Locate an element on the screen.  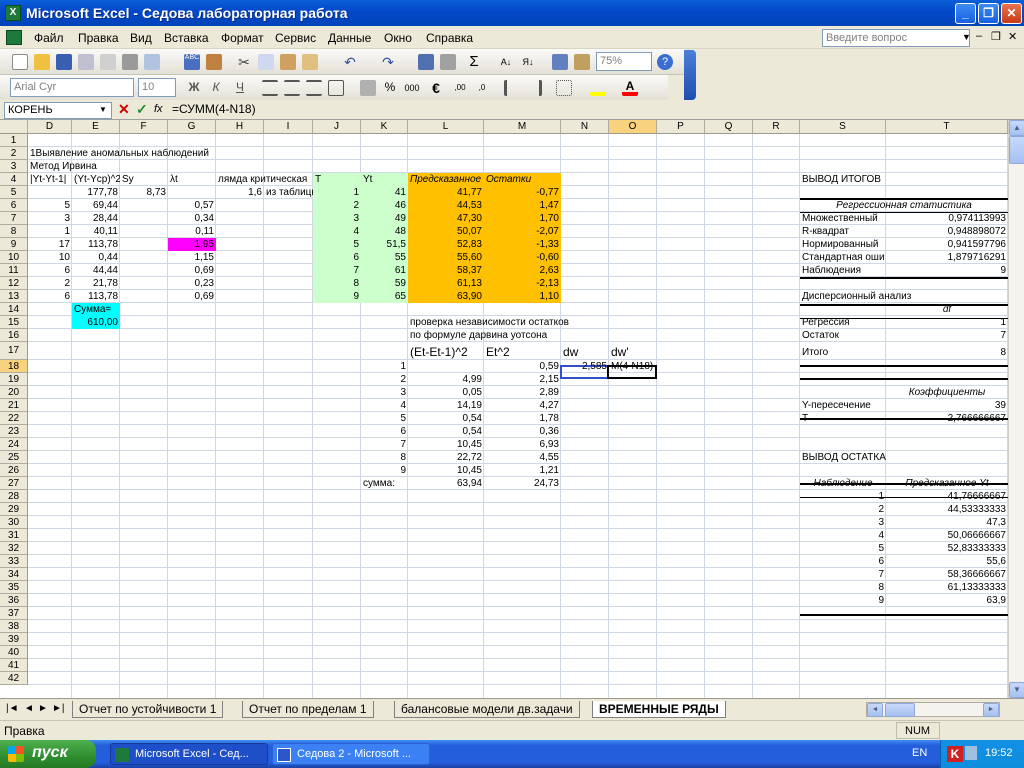
column-header-n: N is located at coordinates (585, 127).